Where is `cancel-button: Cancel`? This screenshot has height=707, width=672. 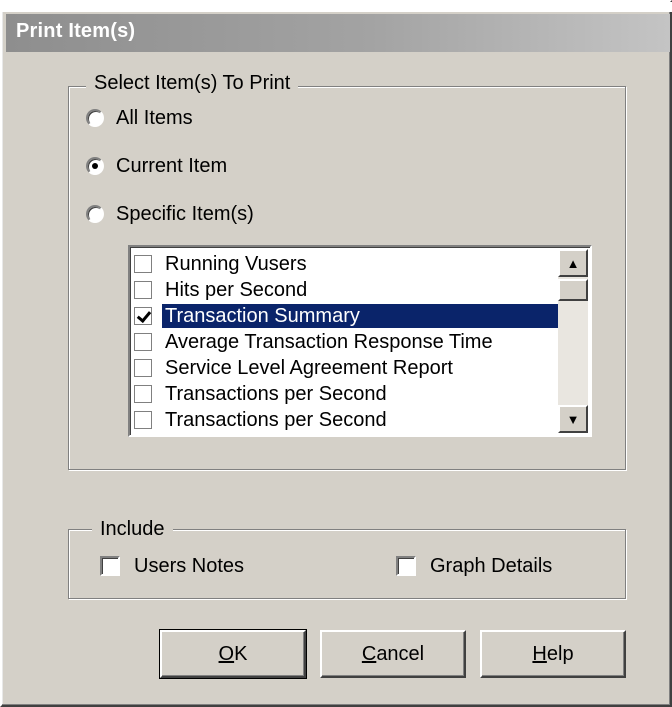 cancel-button: Cancel is located at coordinates (393, 654).